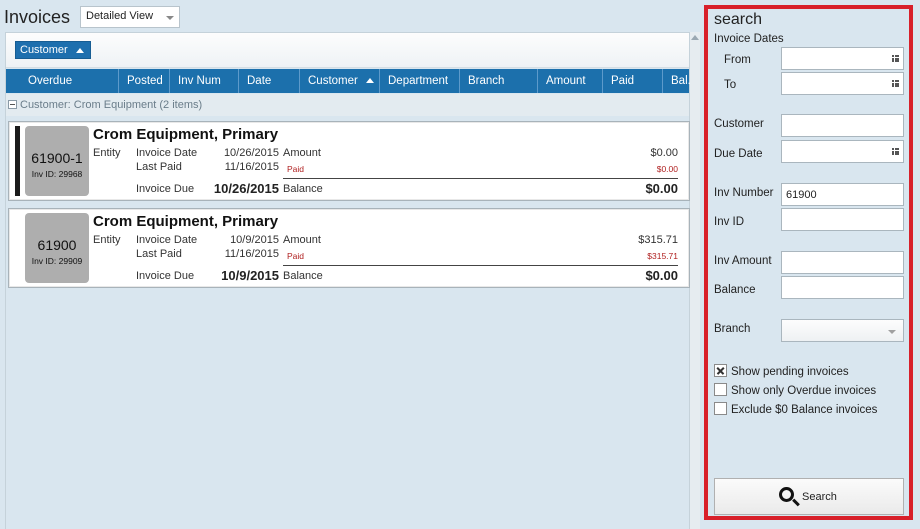 This screenshot has width=920, height=529. What do you see at coordinates (498, 81) in the screenshot?
I see `column-header-branch: Branch` at bounding box center [498, 81].